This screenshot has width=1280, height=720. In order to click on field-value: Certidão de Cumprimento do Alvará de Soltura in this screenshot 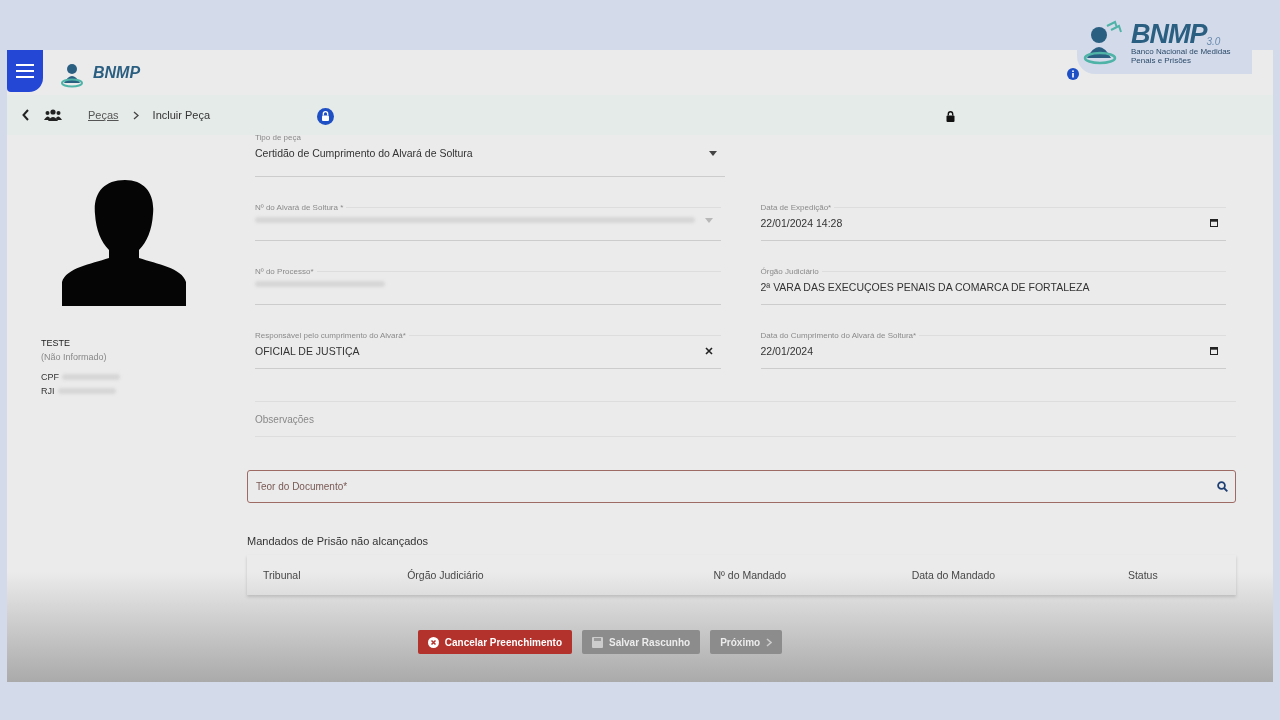, I will do `click(364, 153)`.